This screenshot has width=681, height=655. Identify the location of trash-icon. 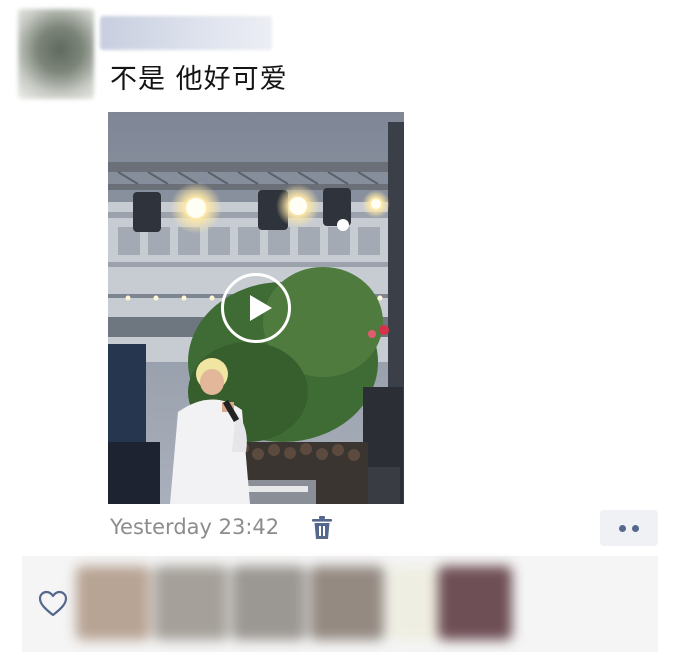
(322, 528).